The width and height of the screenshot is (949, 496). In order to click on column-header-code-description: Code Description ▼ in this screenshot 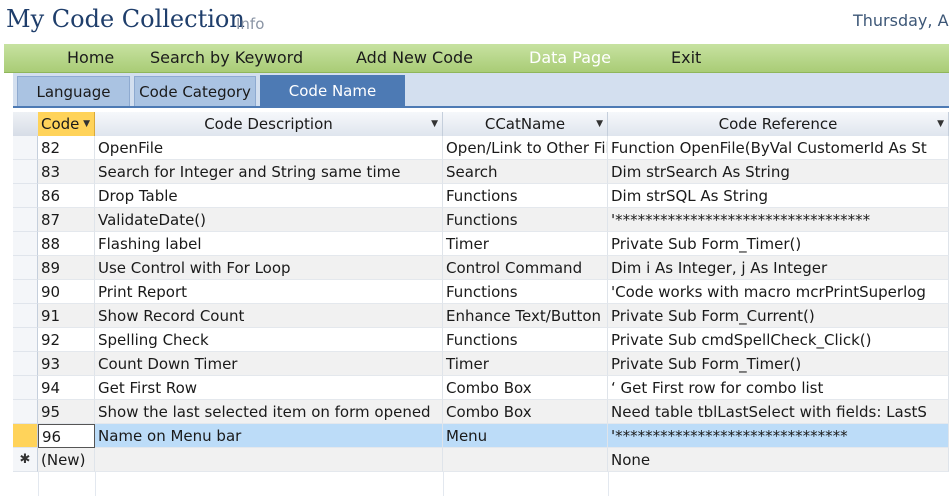, I will do `click(269, 124)`.